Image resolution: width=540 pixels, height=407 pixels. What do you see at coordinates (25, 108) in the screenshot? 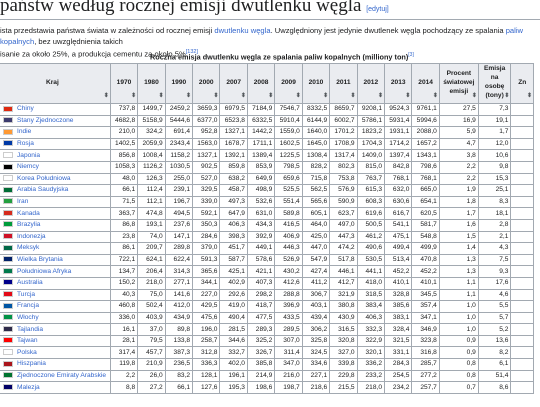
I see `country-link: Chiny` at bounding box center [25, 108].